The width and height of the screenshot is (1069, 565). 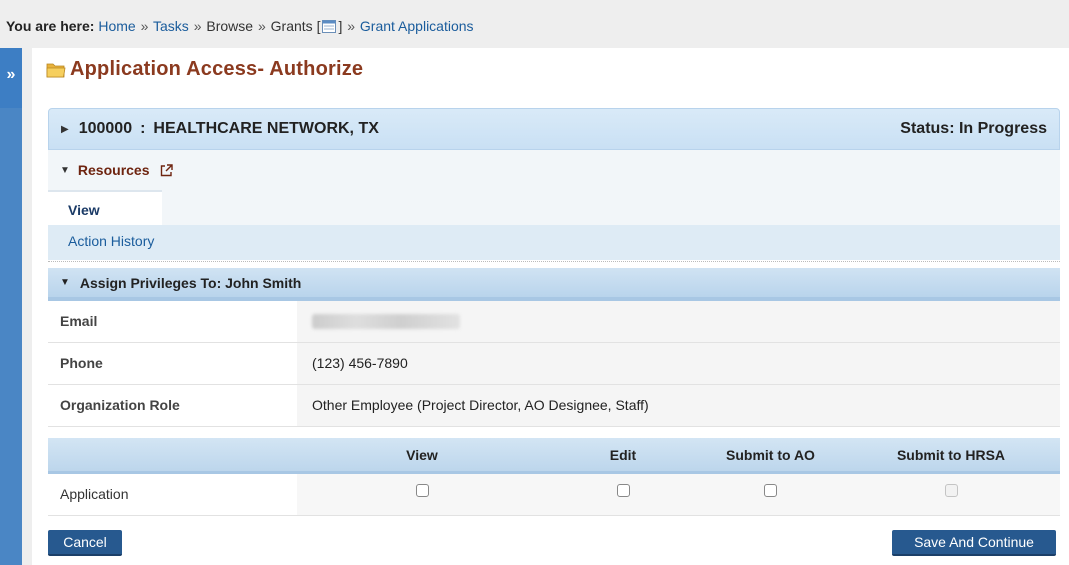 I want to click on breadcrumb-label: You are here:, so click(x=50, y=26).